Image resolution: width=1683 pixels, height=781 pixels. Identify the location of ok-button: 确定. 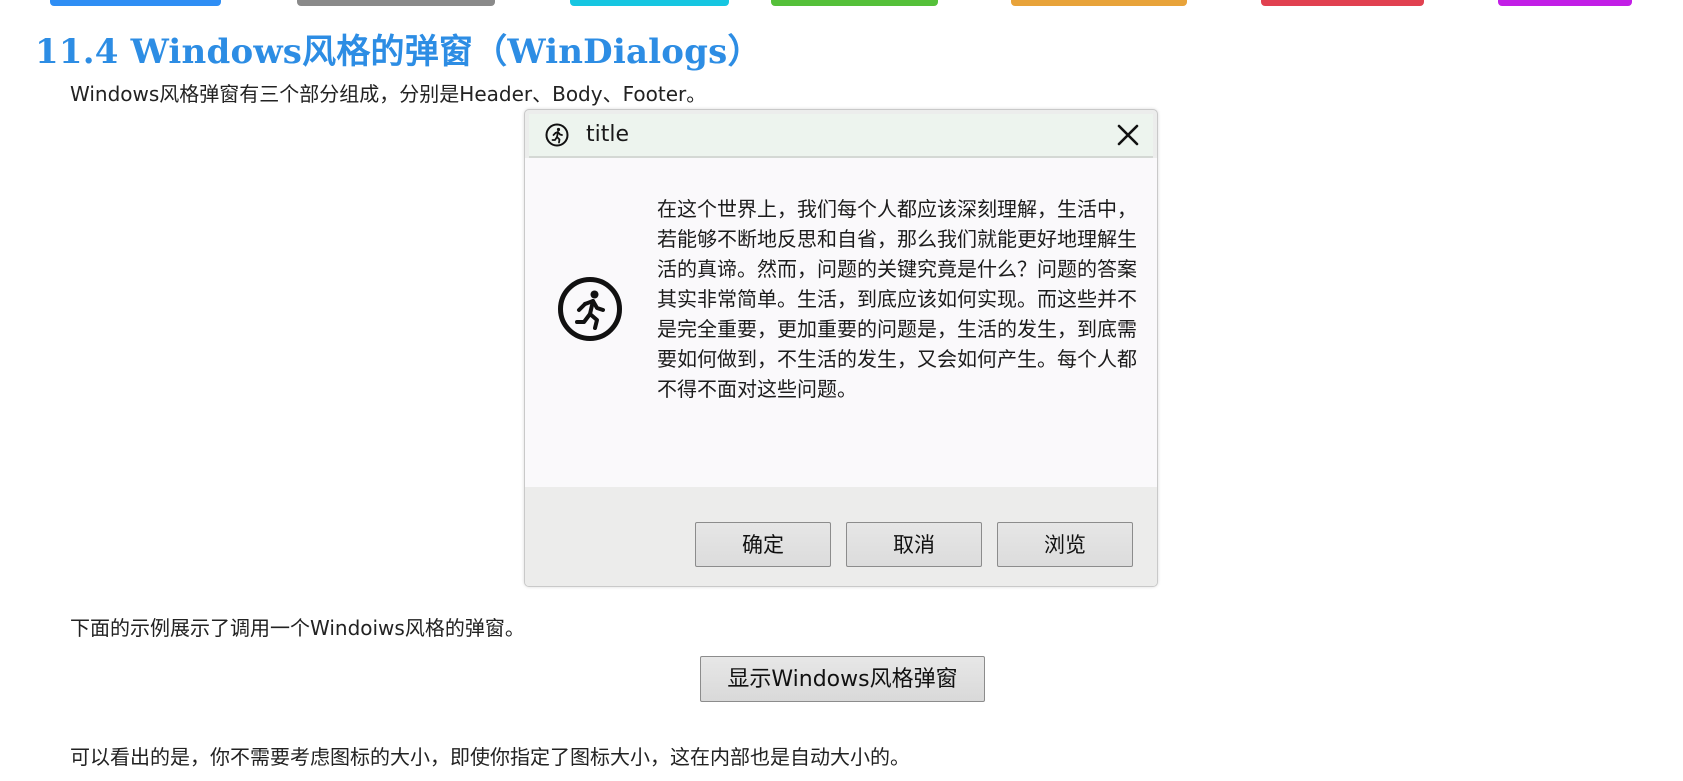
(763, 544).